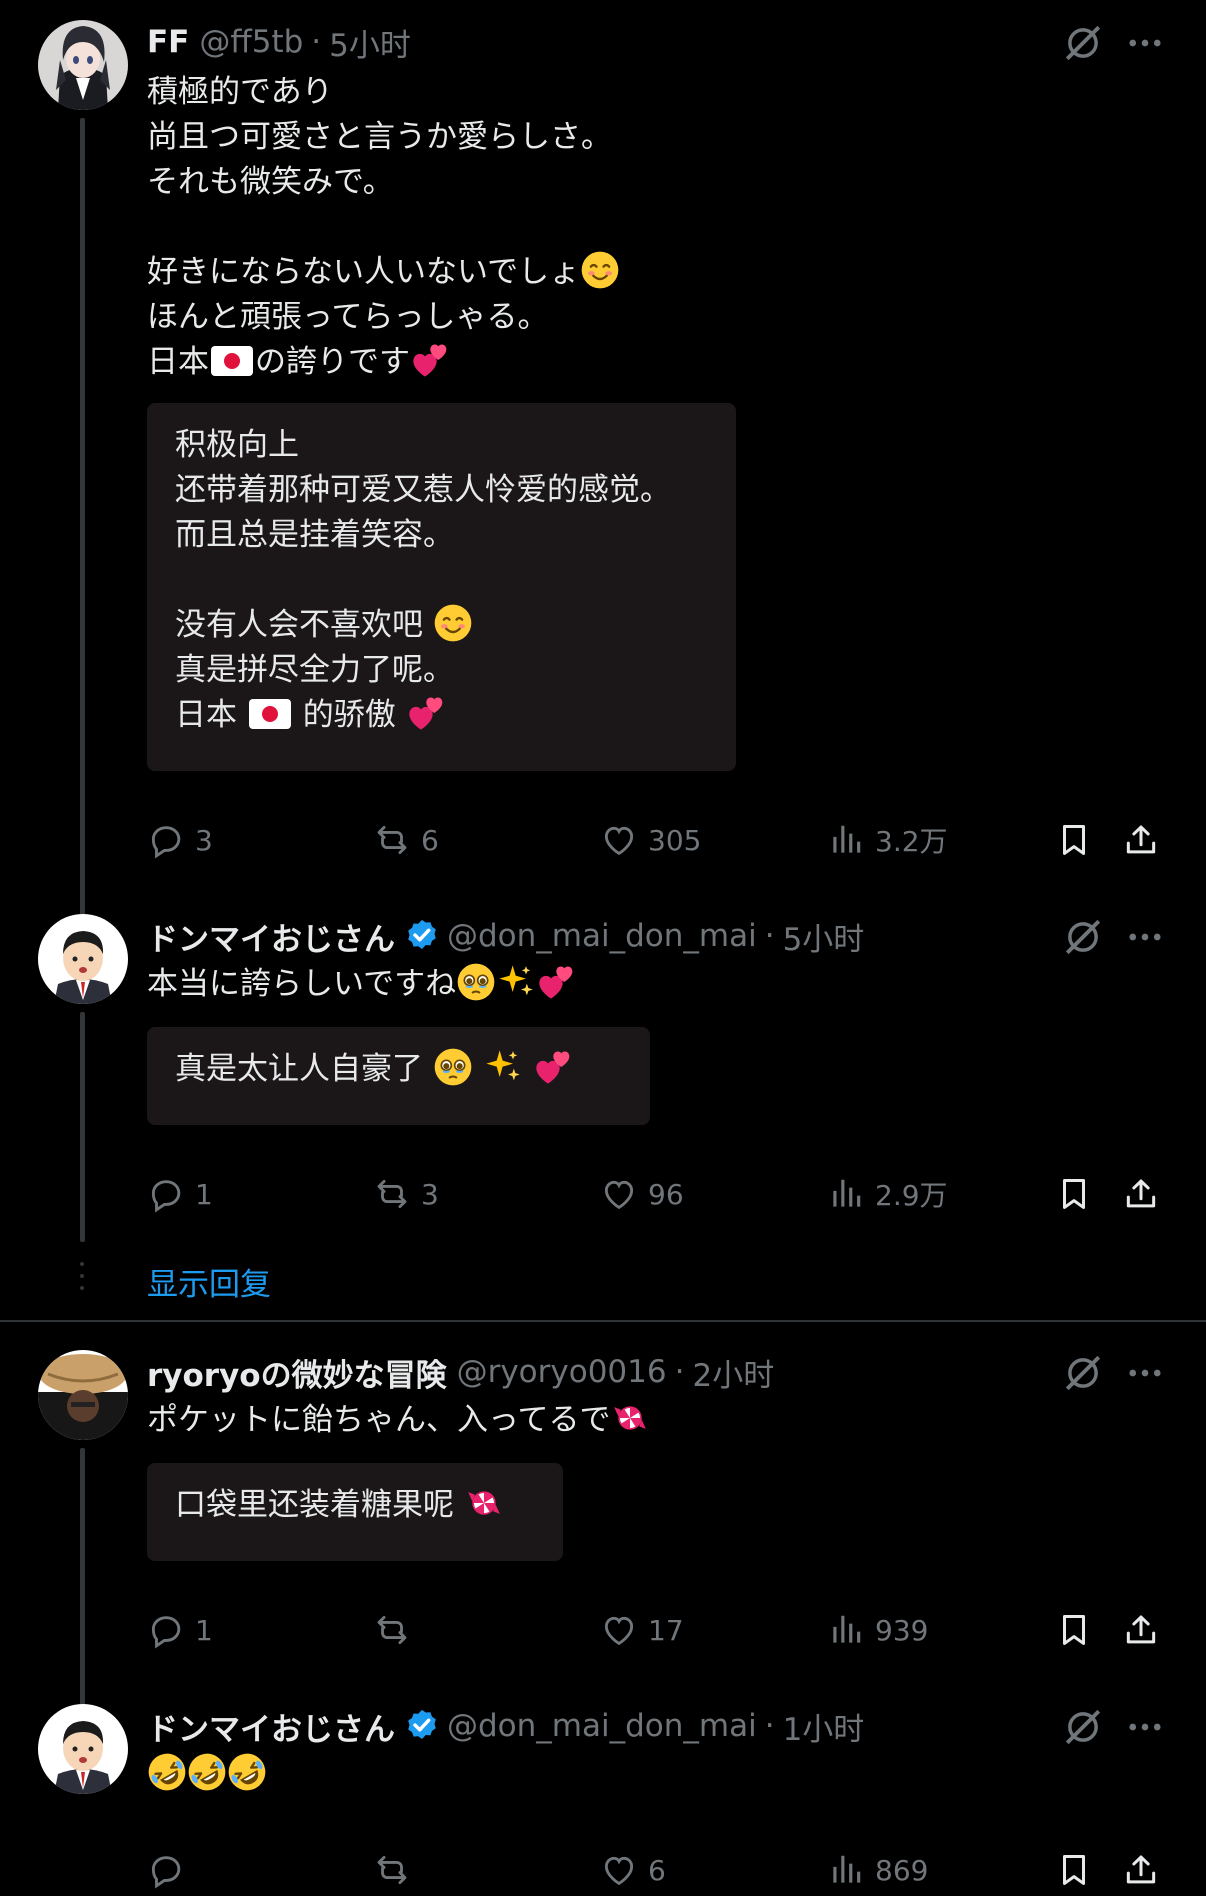 The height and width of the screenshot is (1896, 1206). I want to click on translation-line: 日本 的骄傲, so click(441, 715).